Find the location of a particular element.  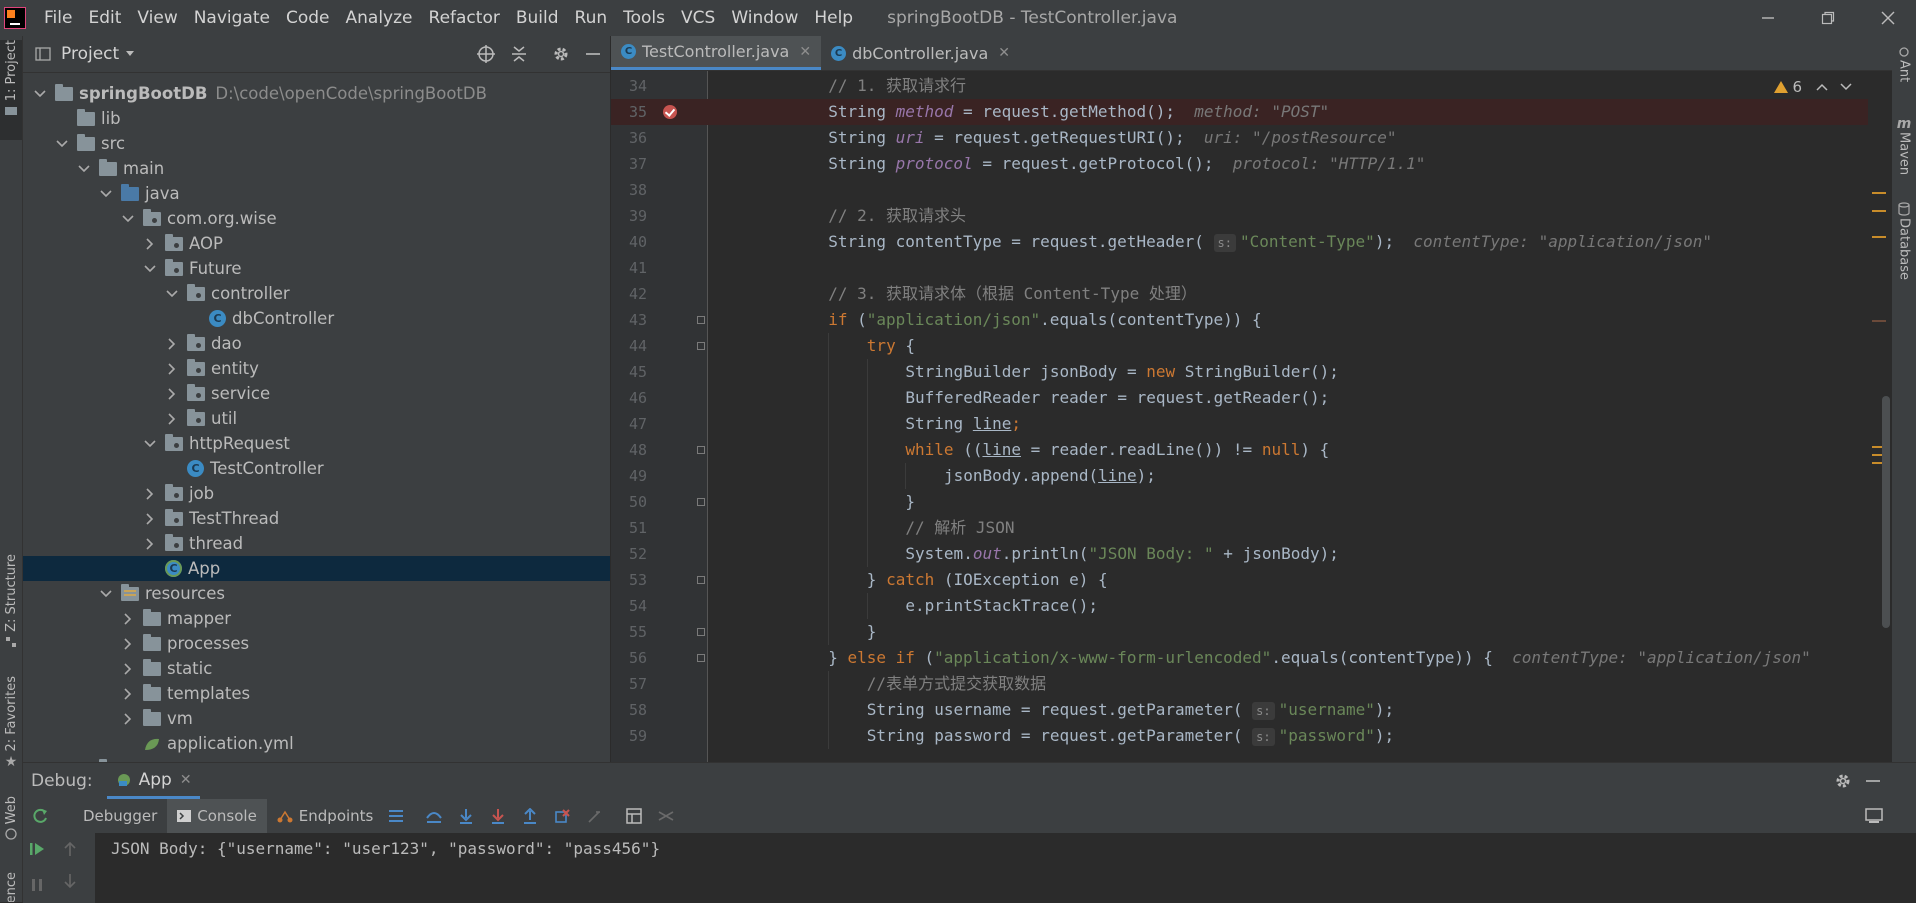

step-out-button is located at coordinates (530, 816).